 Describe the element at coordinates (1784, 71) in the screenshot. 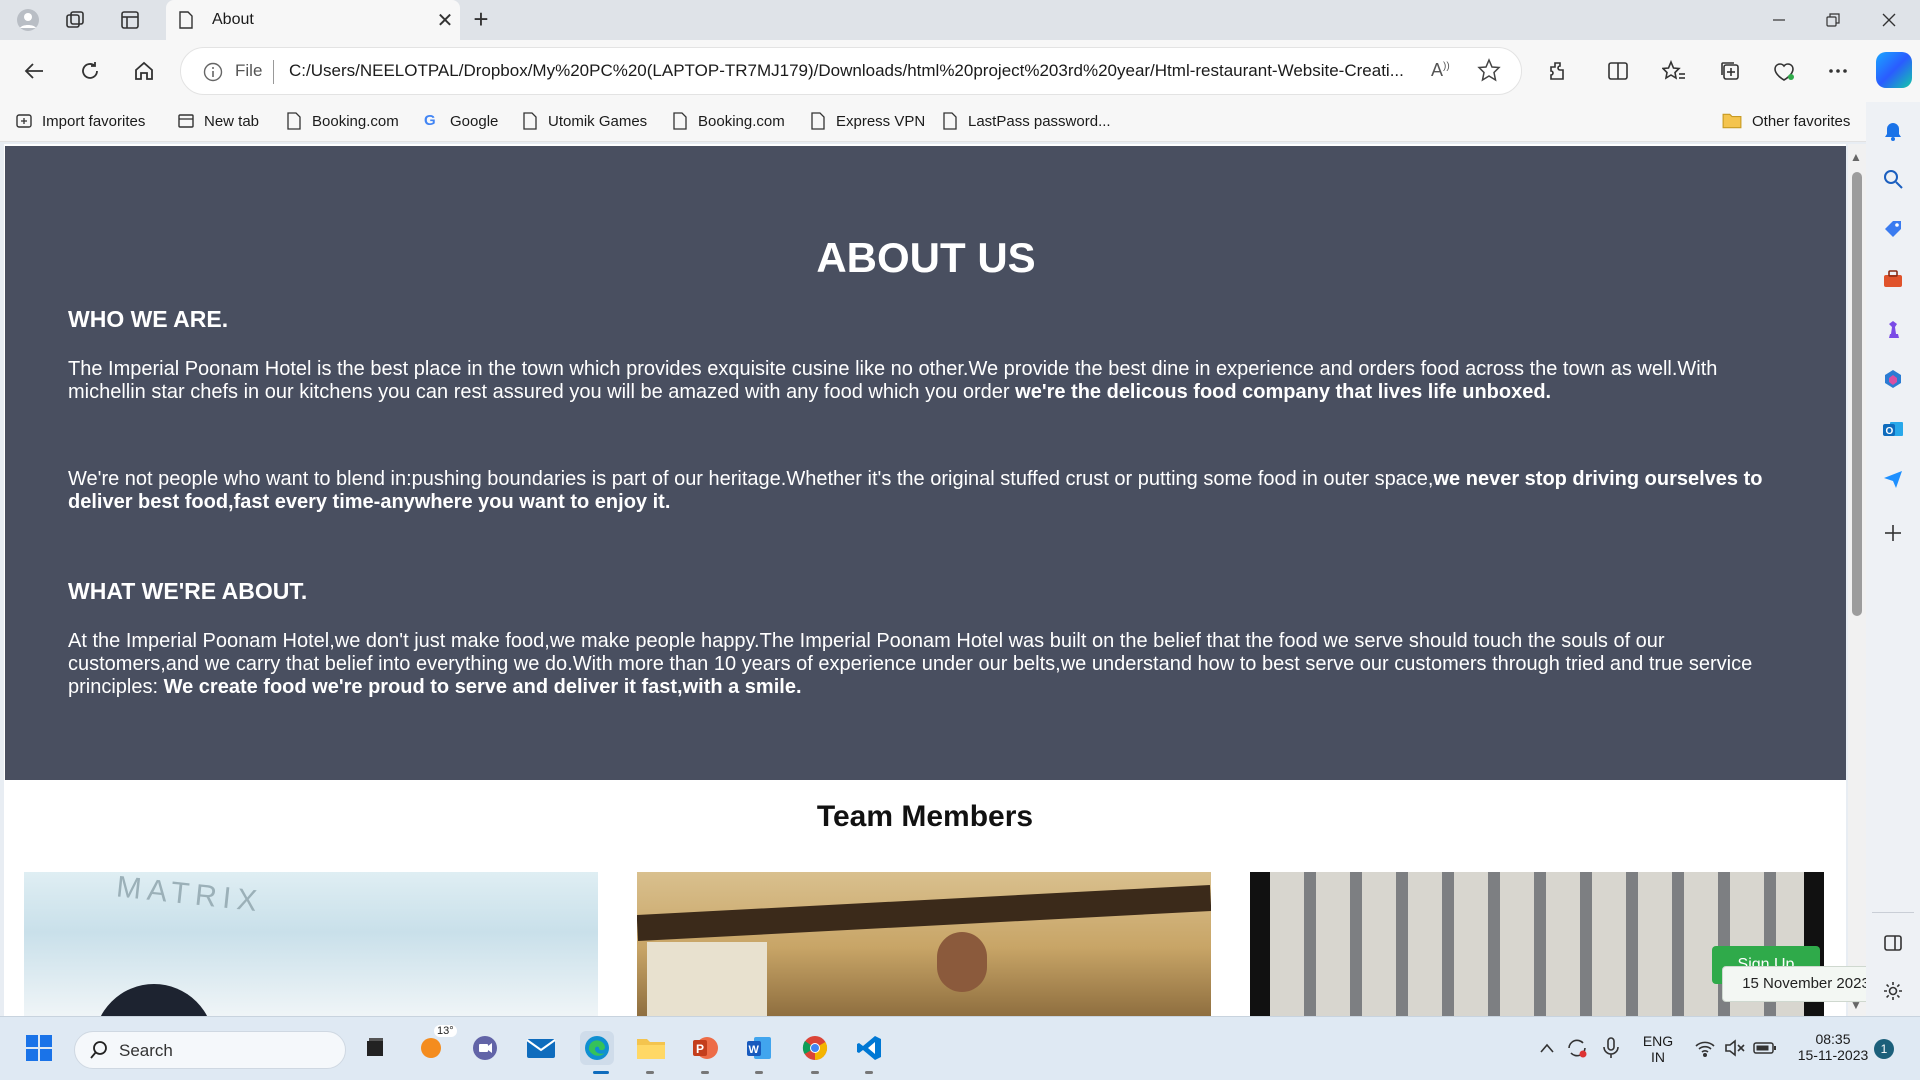

I see `browser-essentials-icon` at that location.